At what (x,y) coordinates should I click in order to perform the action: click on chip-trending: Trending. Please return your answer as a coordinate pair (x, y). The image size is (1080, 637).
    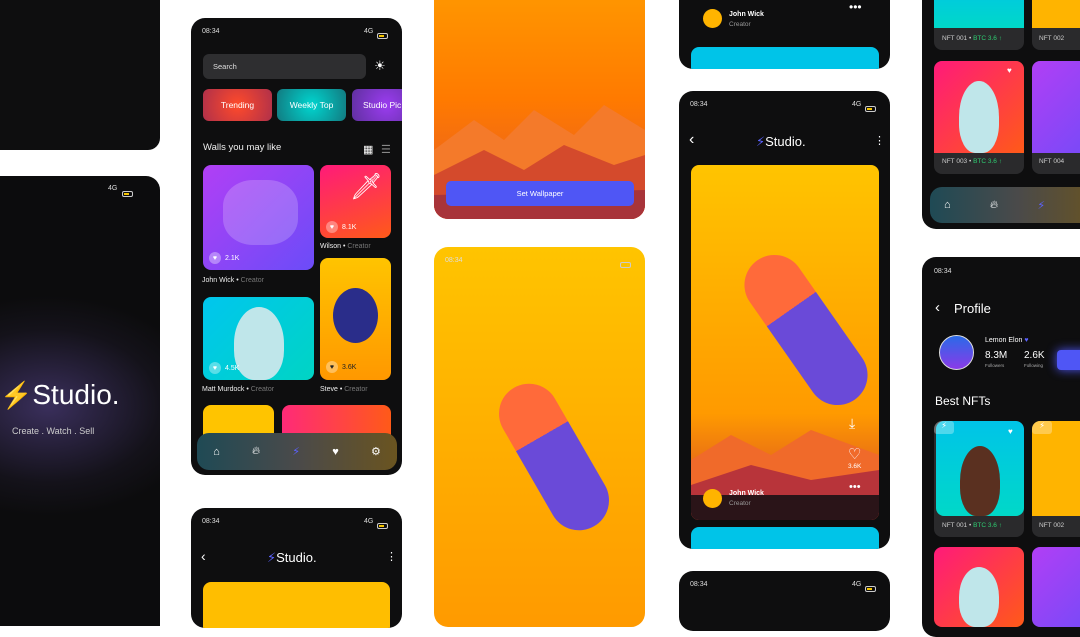
    Looking at the image, I should click on (237, 105).